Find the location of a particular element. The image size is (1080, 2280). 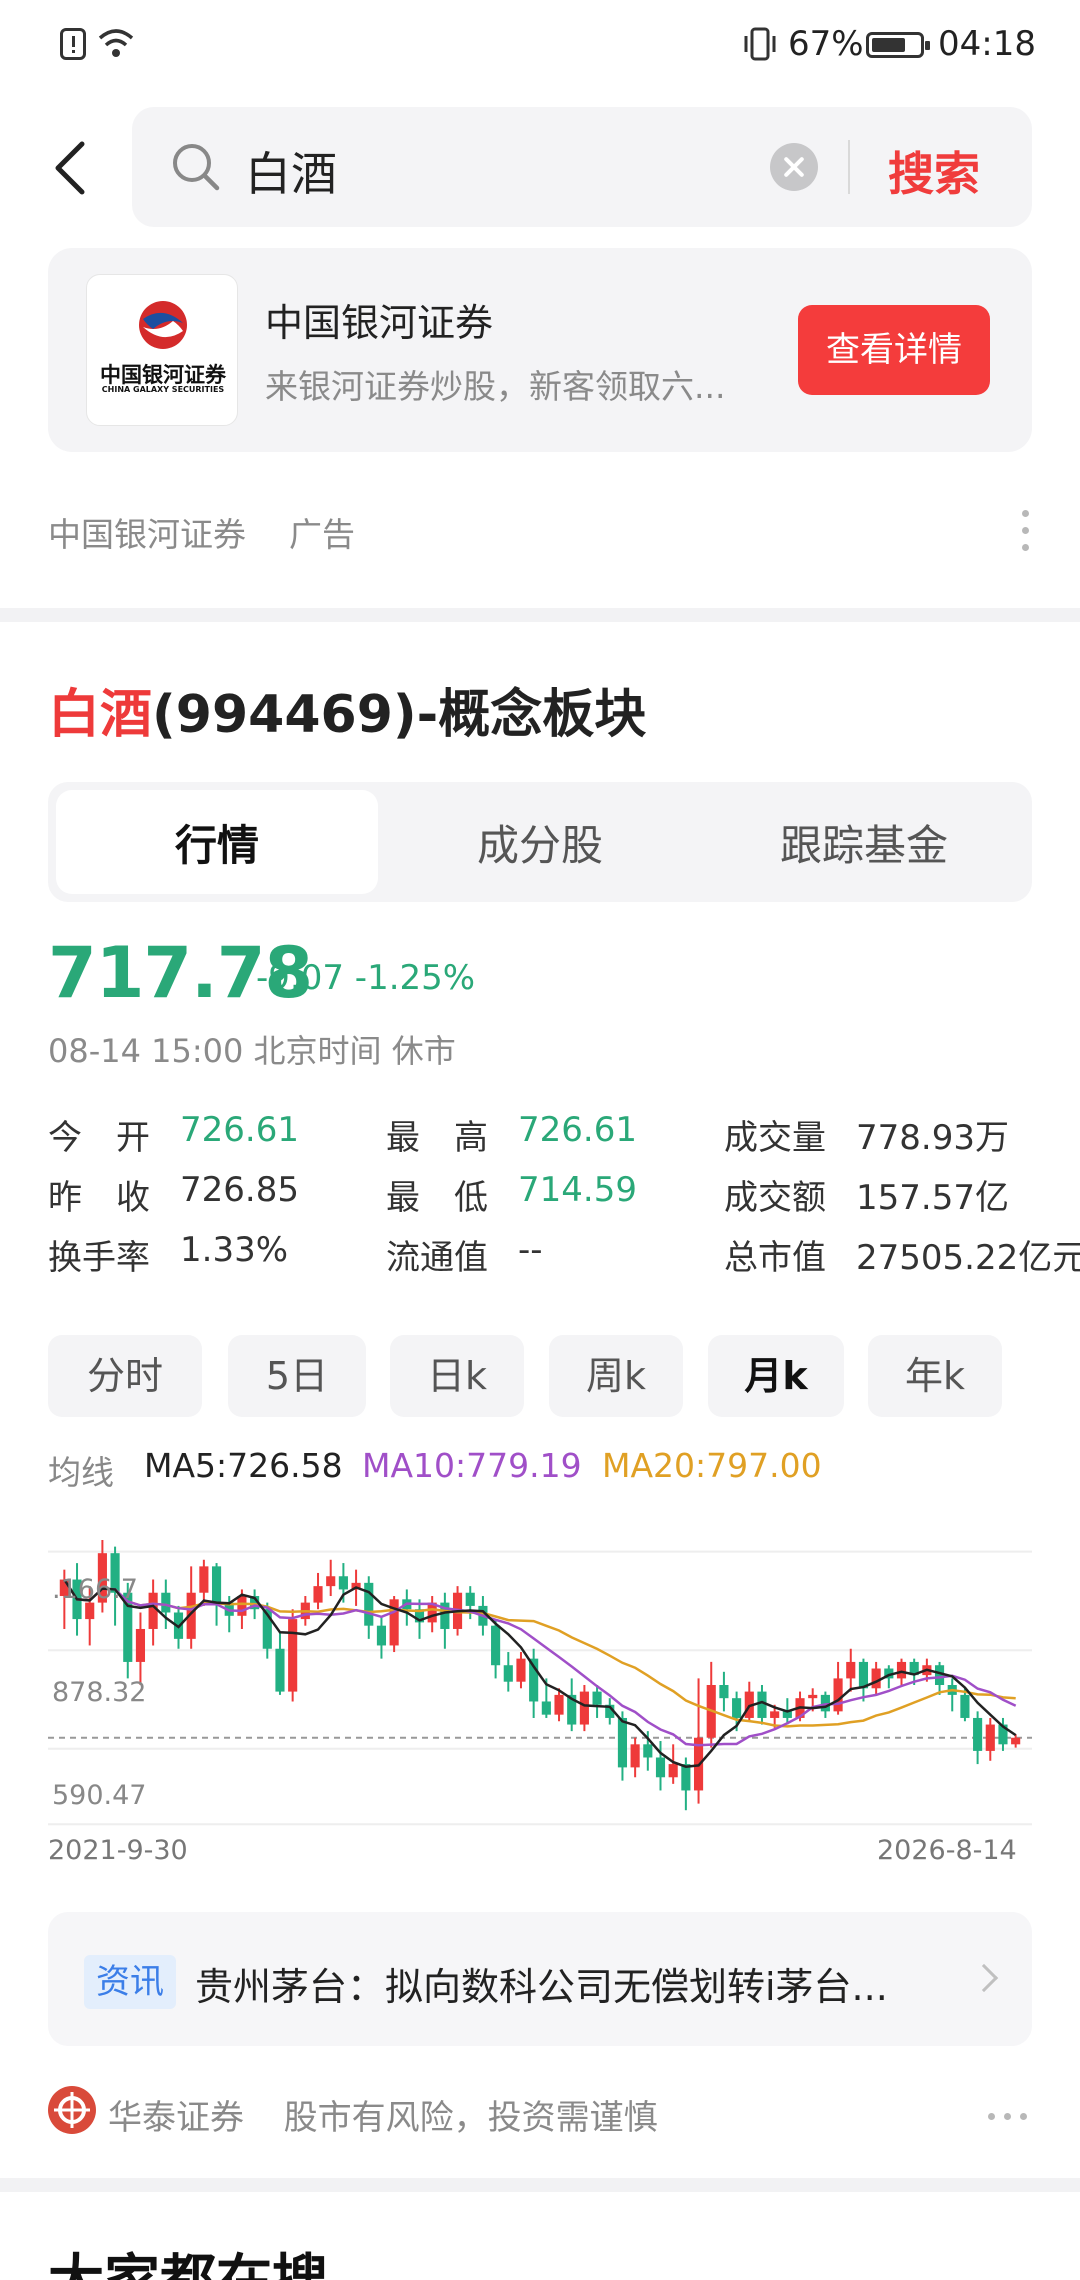

sector-code: (994469)-概念板块 is located at coordinates (399, 715).